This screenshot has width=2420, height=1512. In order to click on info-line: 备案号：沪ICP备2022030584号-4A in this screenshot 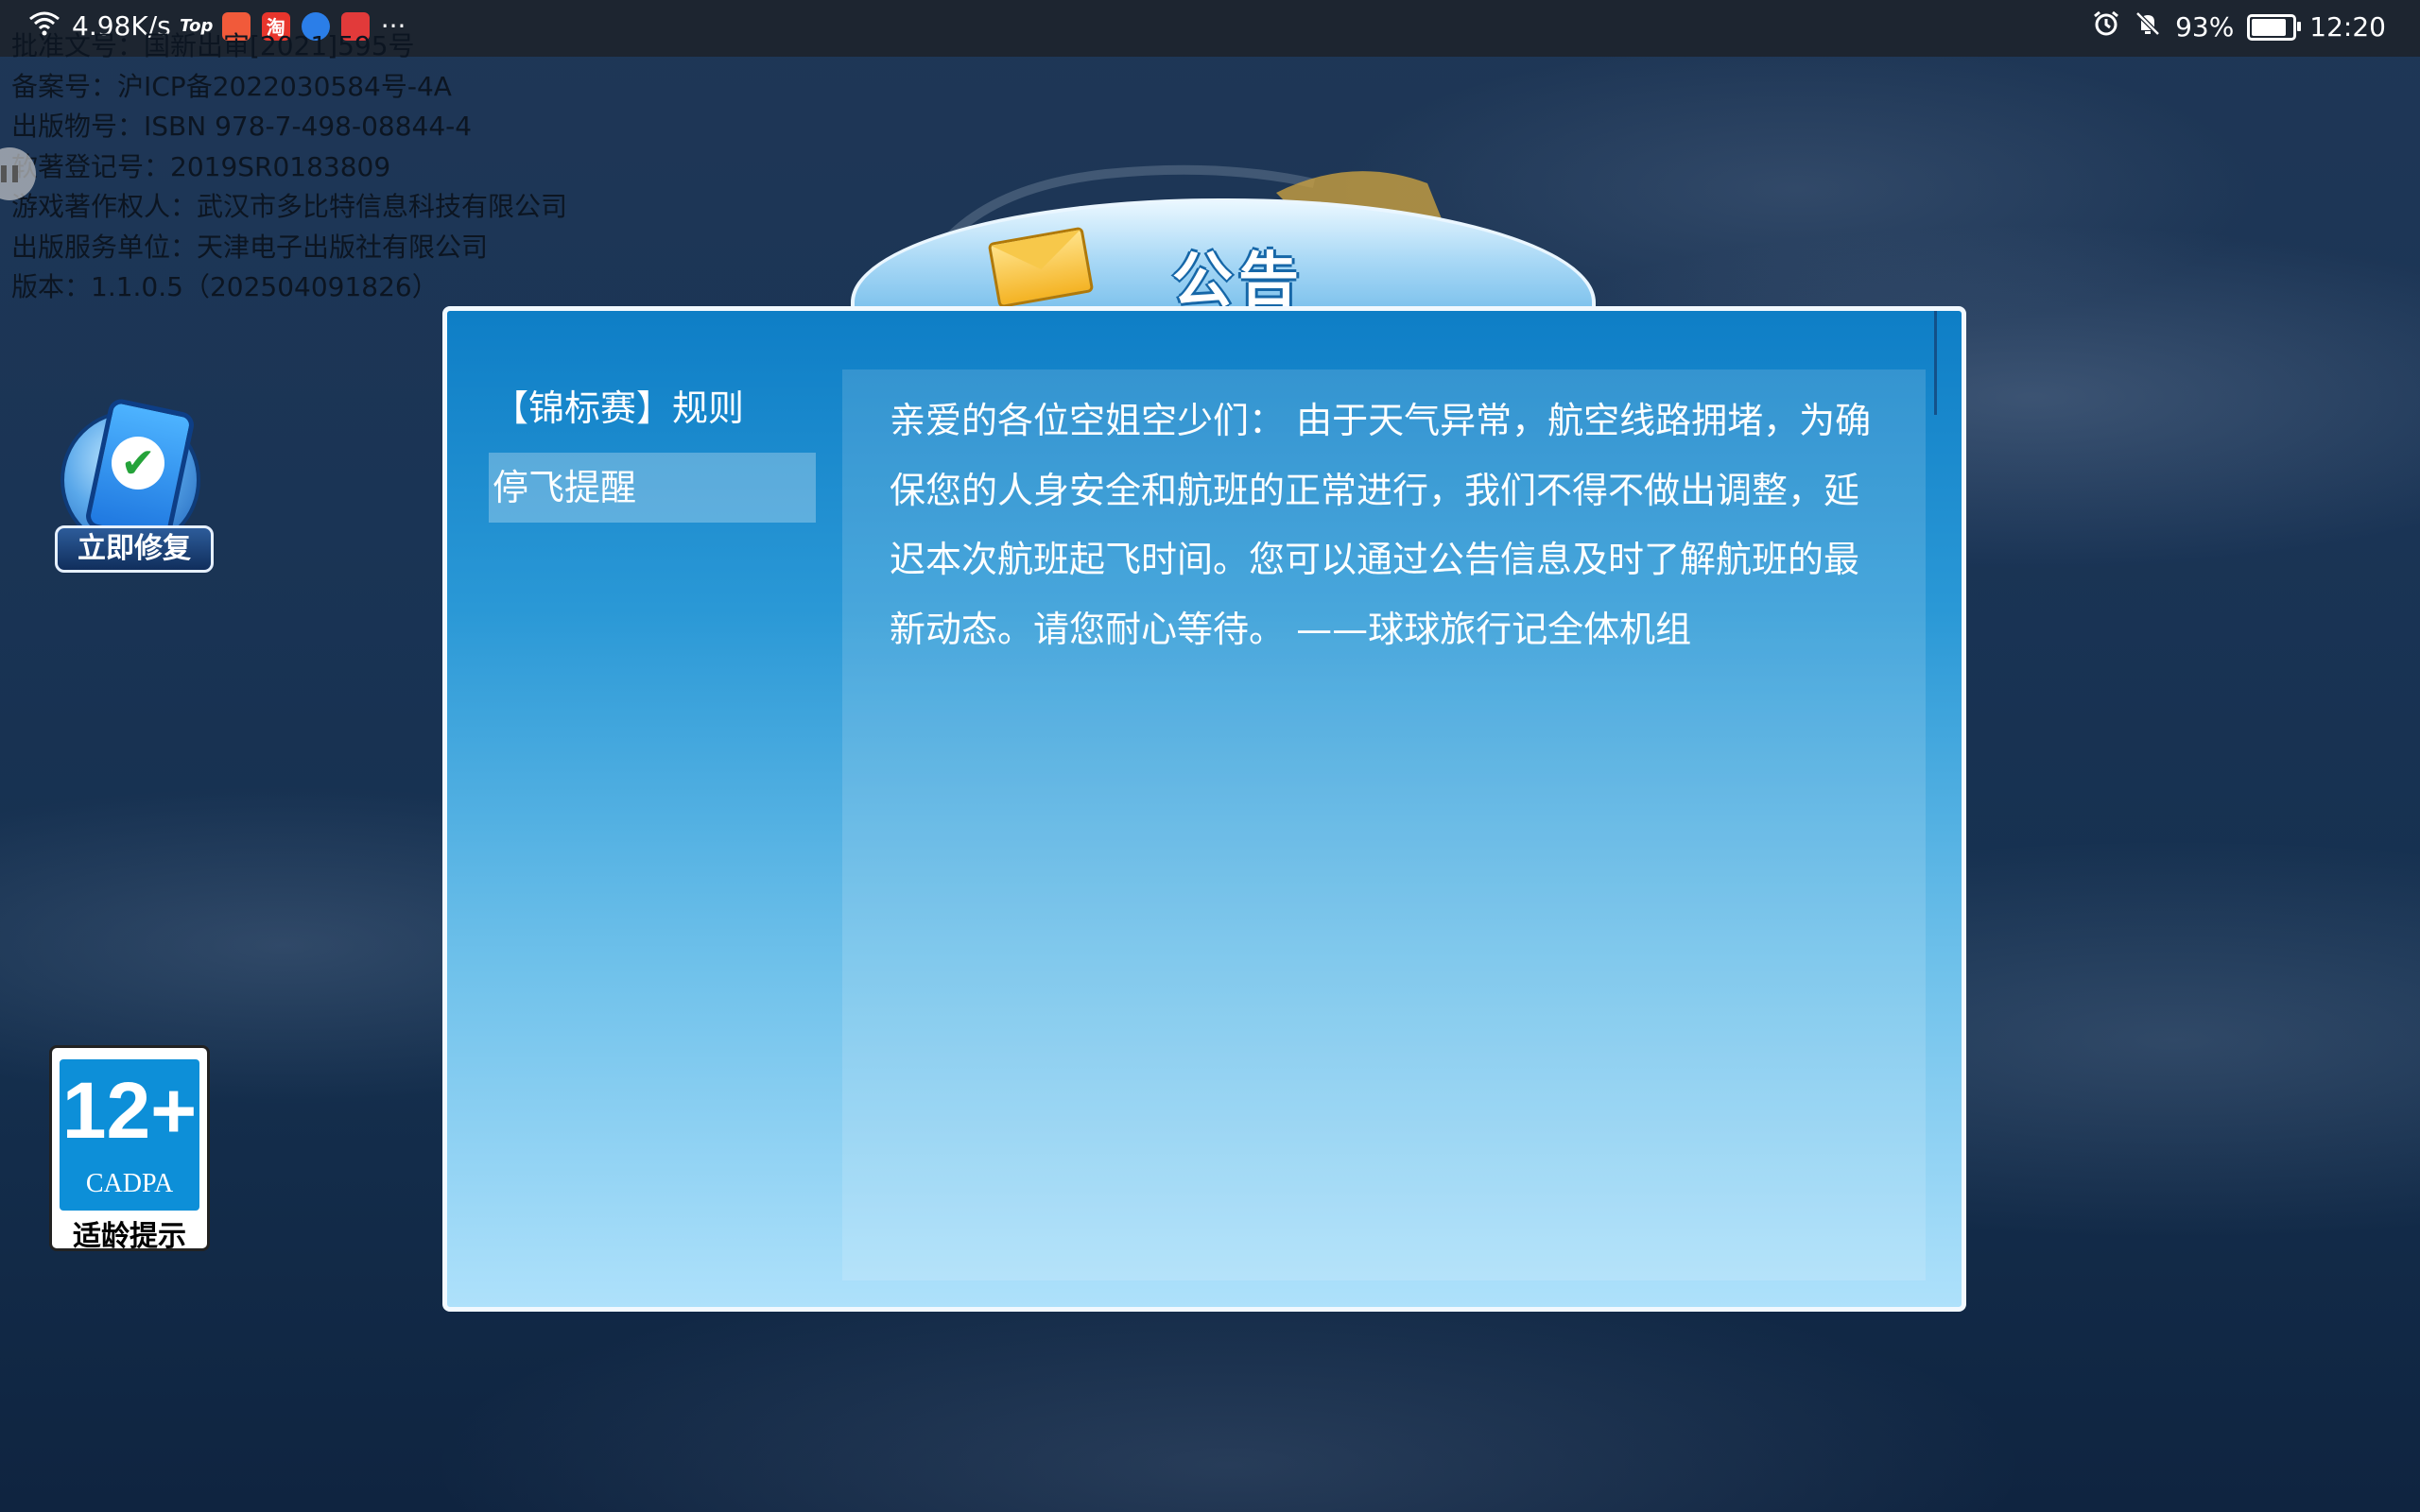, I will do `click(231, 86)`.